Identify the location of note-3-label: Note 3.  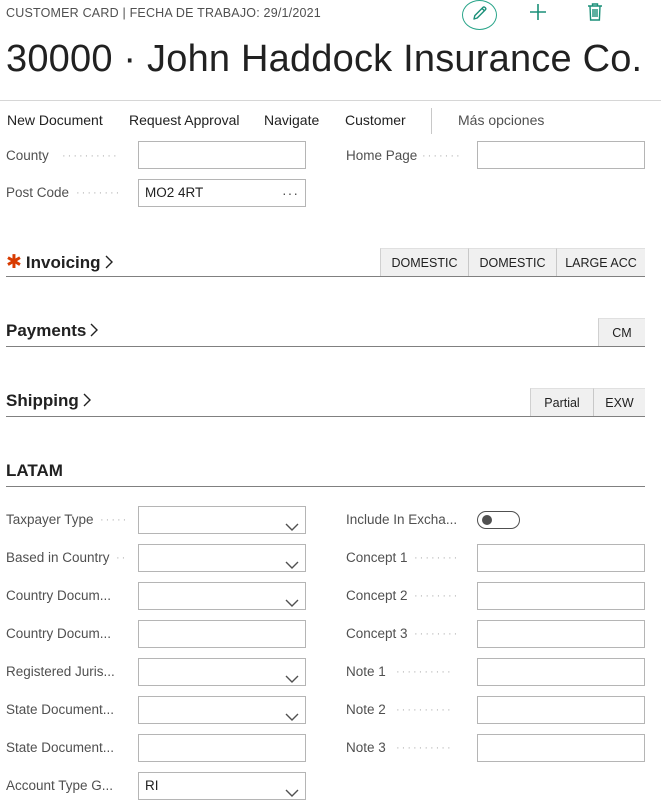
(366, 747).